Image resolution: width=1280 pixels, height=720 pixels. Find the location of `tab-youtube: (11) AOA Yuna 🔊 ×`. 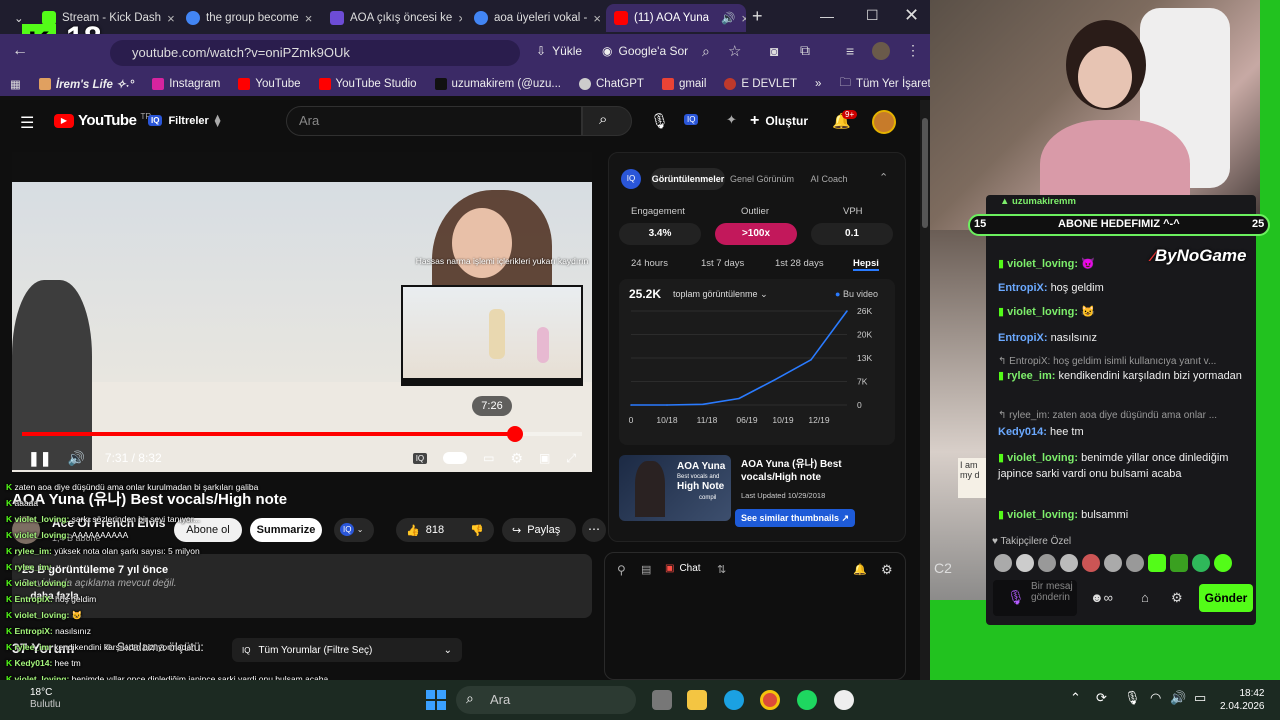

tab-youtube: (11) AOA Yuna 🔊 × is located at coordinates (676, 18).